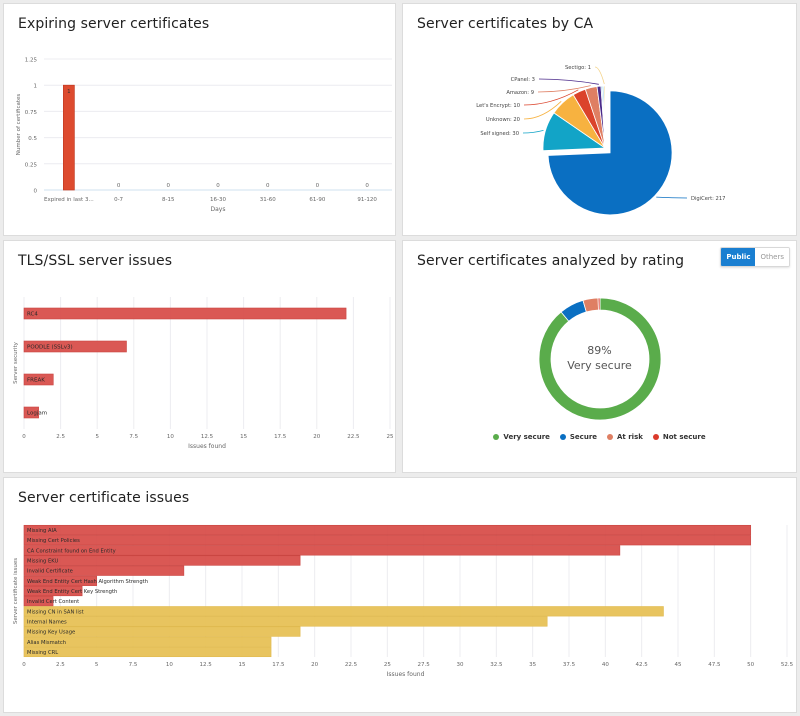 The width and height of the screenshot is (800, 716). I want to click on bar-category-label: Missing Cert Policies, so click(53, 541).